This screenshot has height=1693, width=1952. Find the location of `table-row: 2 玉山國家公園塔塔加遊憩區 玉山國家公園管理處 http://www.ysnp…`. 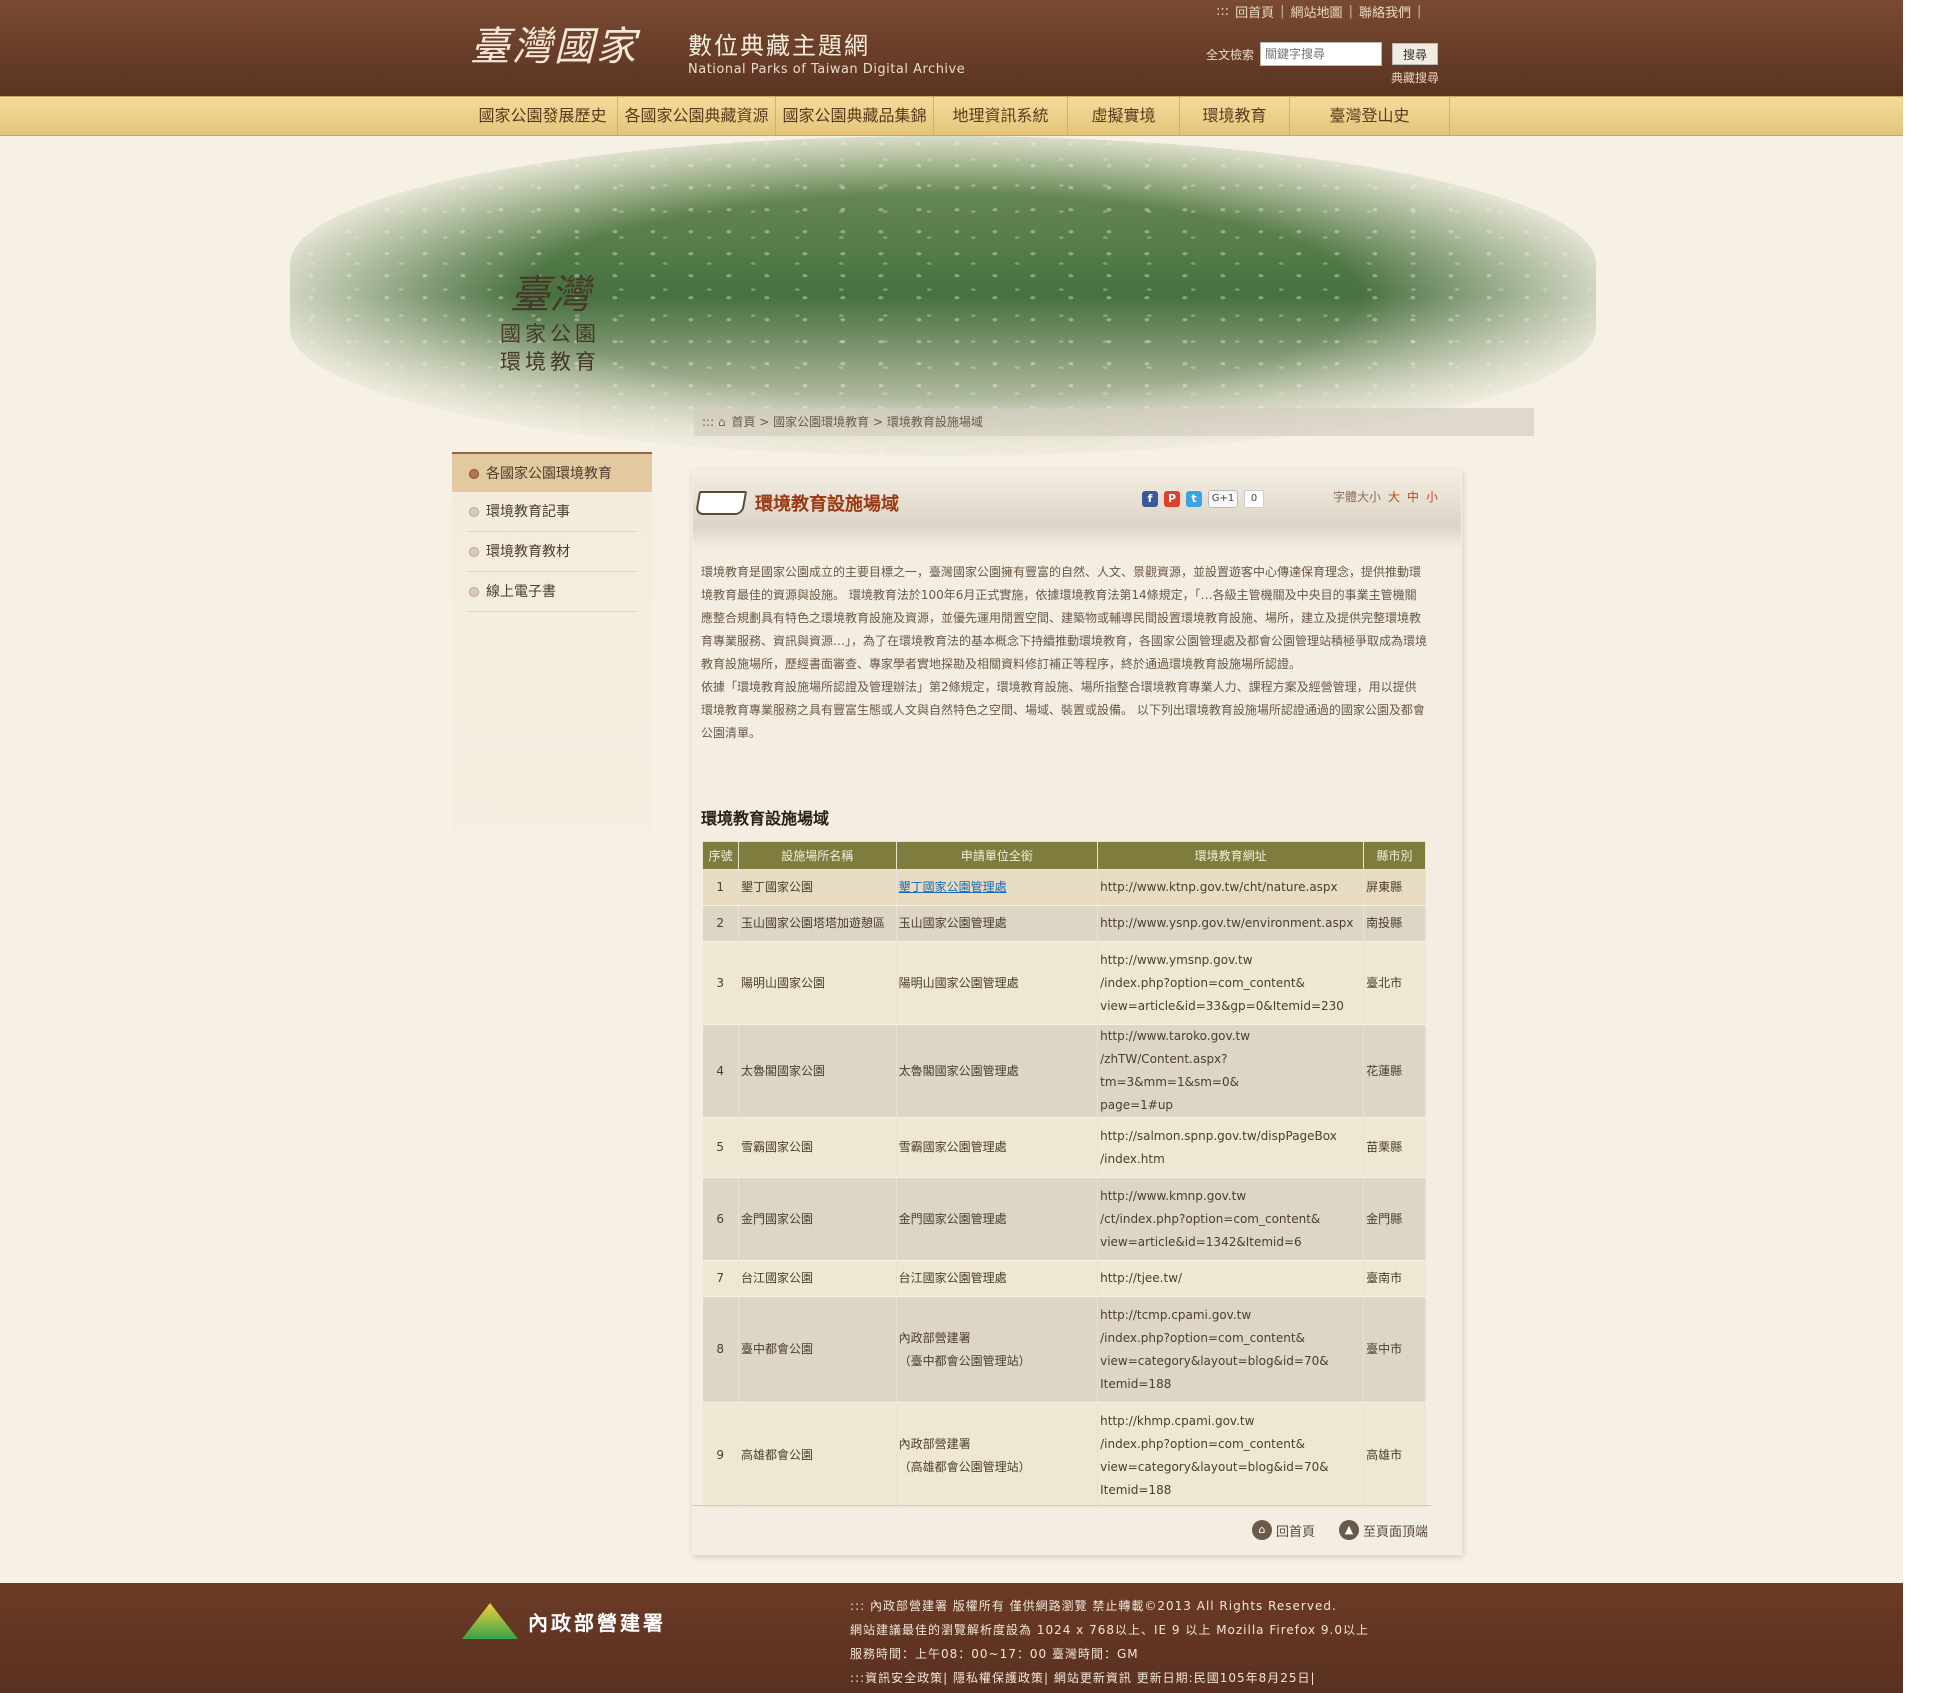

table-row: 2 玉山國家公園塔塔加遊憩區 玉山國家公園管理處 http://www.ysnp… is located at coordinates (1064, 923).